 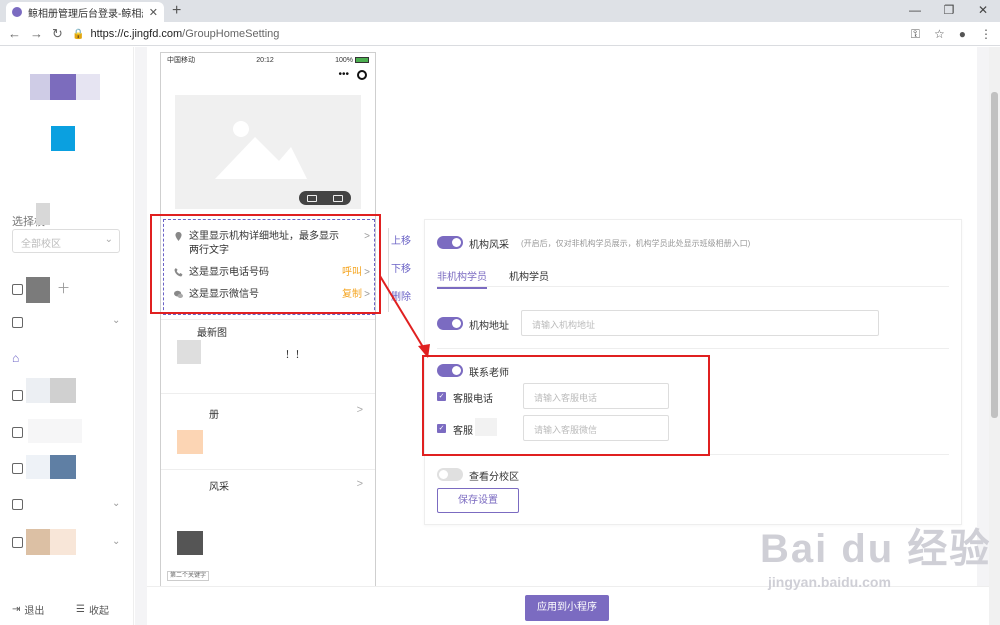 What do you see at coordinates (15, 358) in the screenshot?
I see `home-icon: ⌂` at bounding box center [15, 358].